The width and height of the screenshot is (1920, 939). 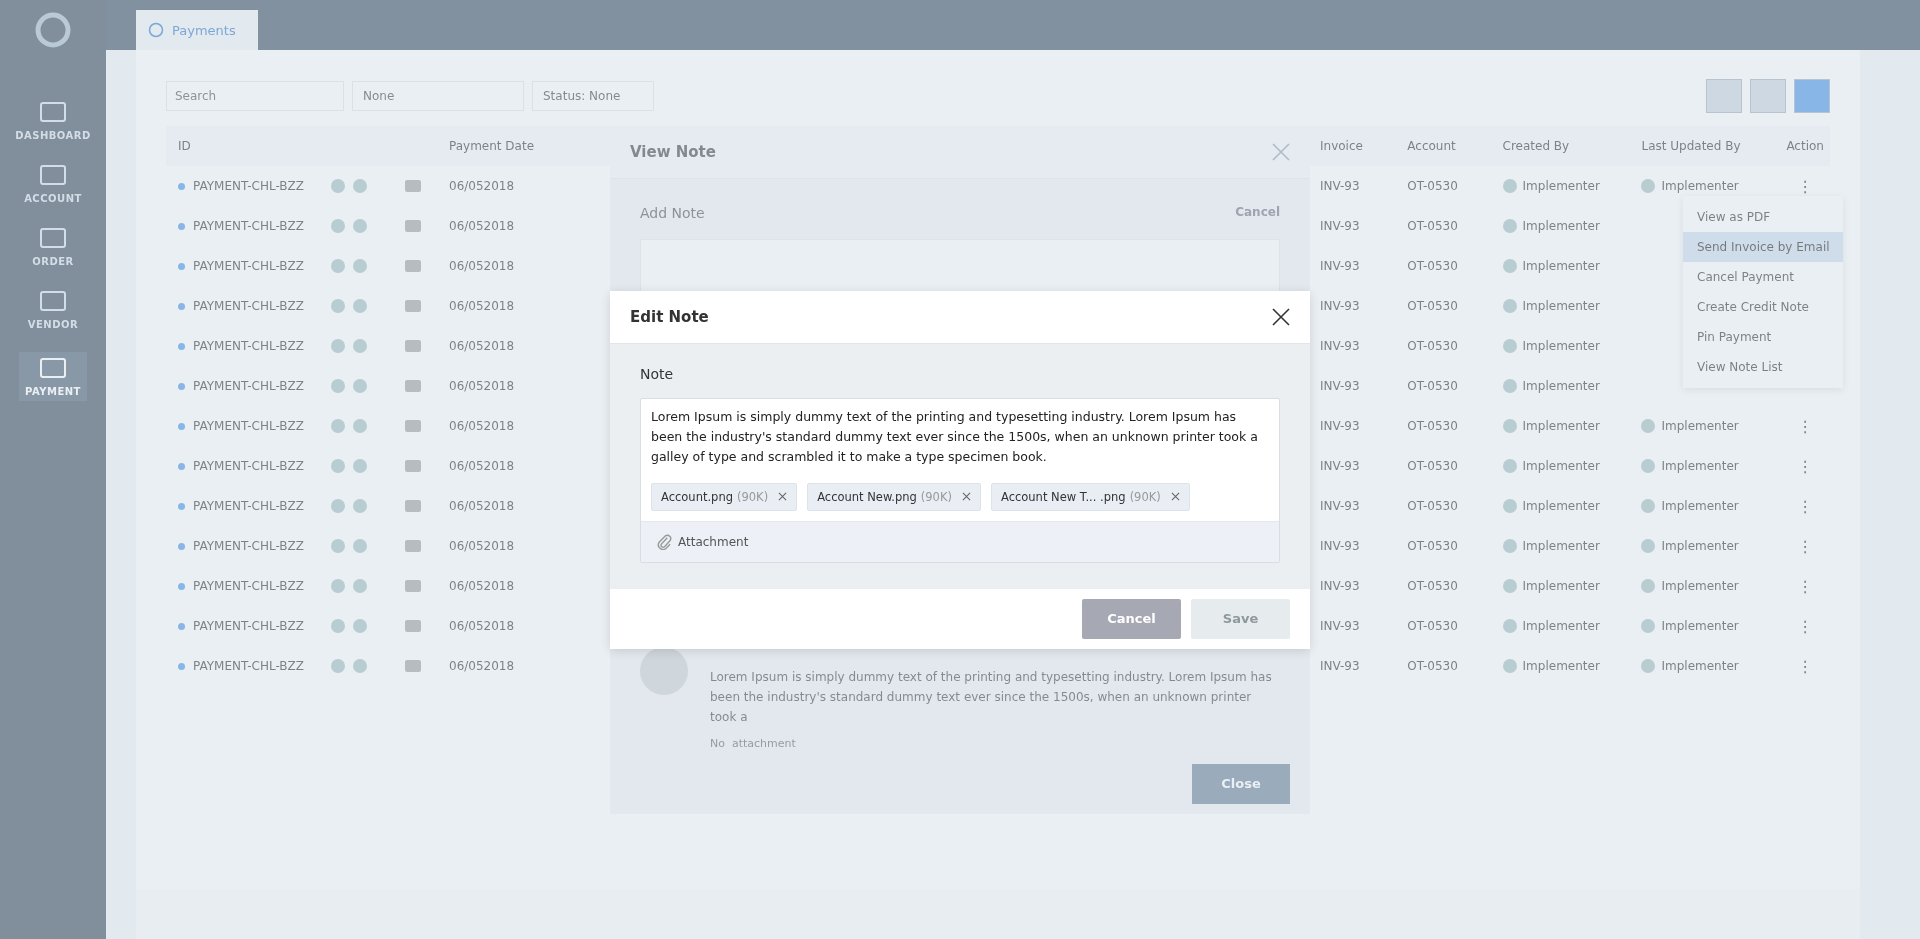 I want to click on menu-item: View Note List, so click(x=1763, y=367).